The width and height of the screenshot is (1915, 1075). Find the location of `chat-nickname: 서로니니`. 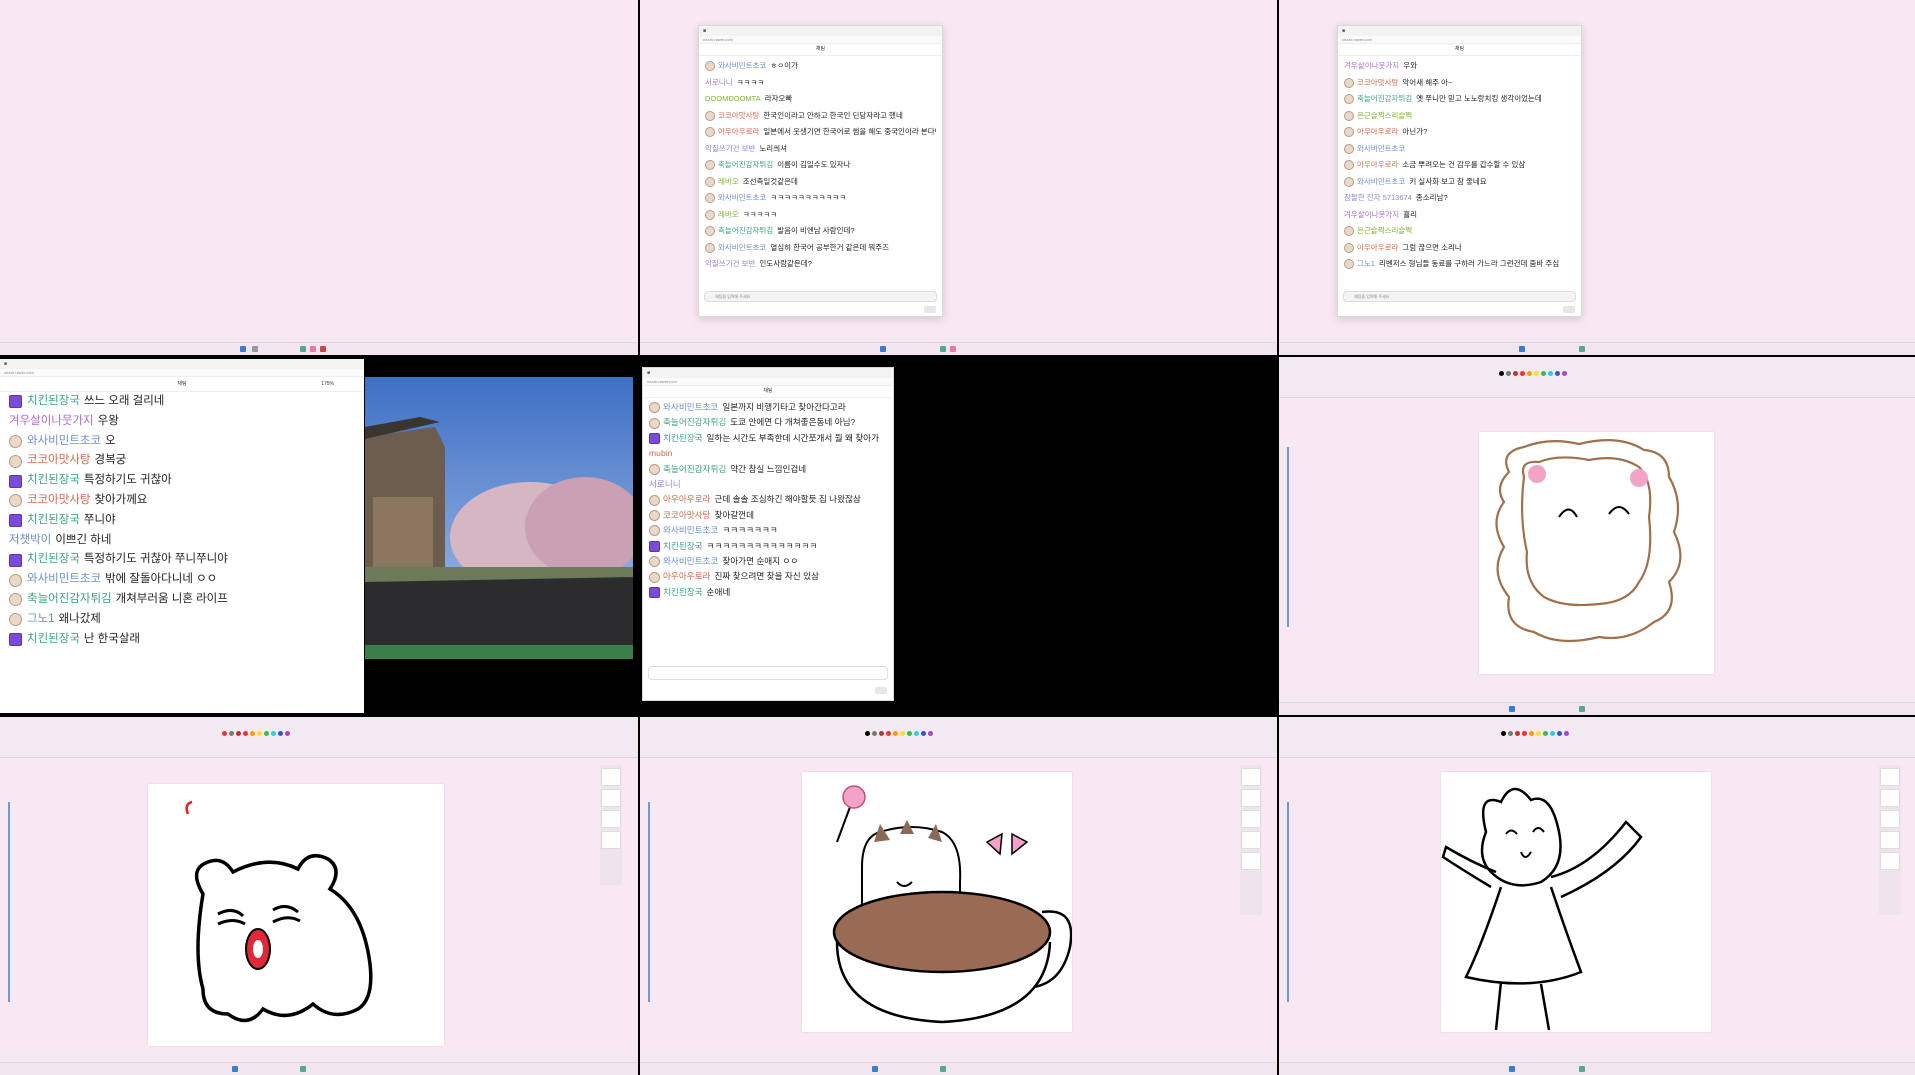

chat-nickname: 서로니니 is located at coordinates (665, 484).